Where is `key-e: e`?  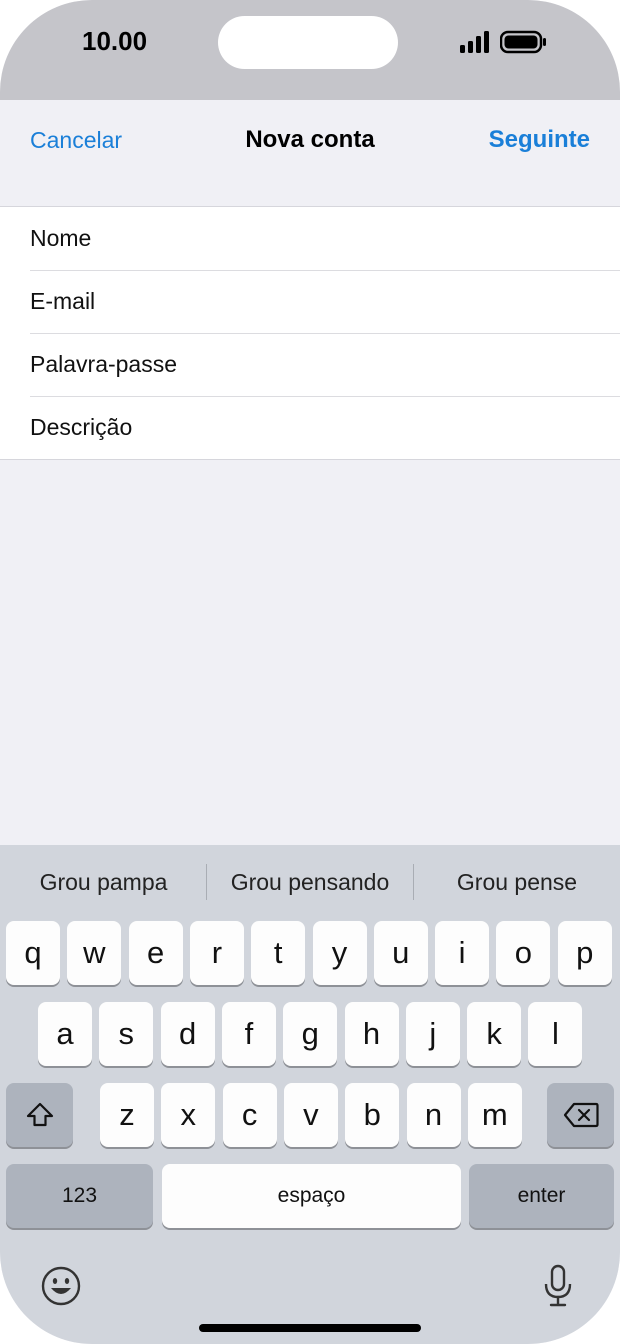
key-e: e is located at coordinates (155, 953).